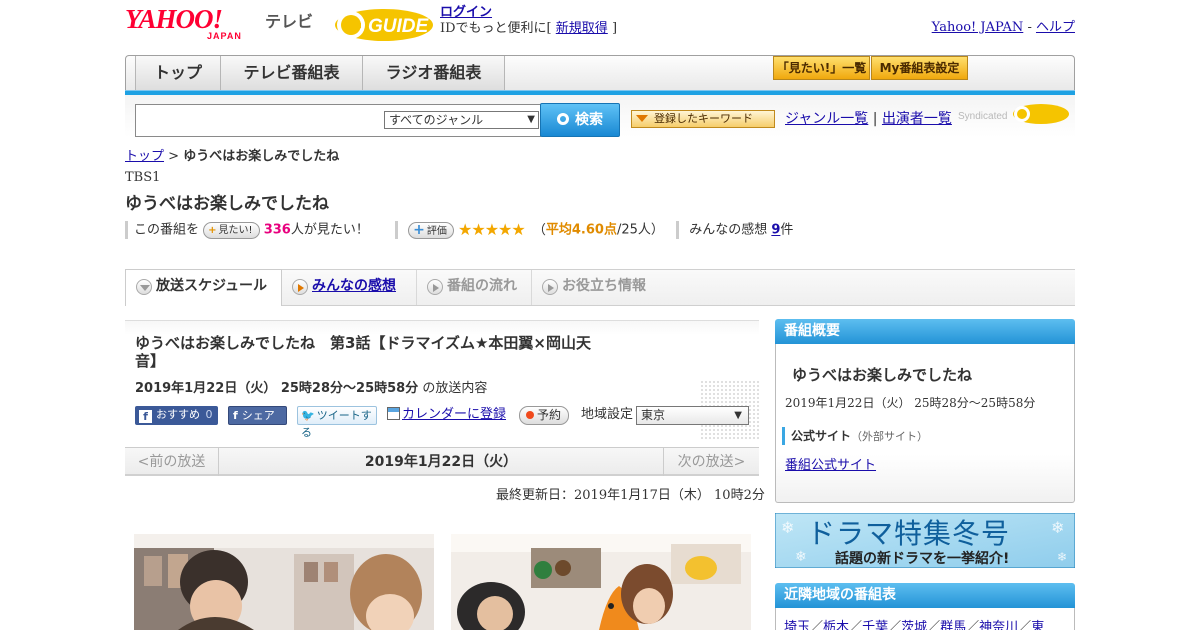 The width and height of the screenshot is (1200, 630). I want to click on nearby-region-link: 神奈川, so click(998, 625).